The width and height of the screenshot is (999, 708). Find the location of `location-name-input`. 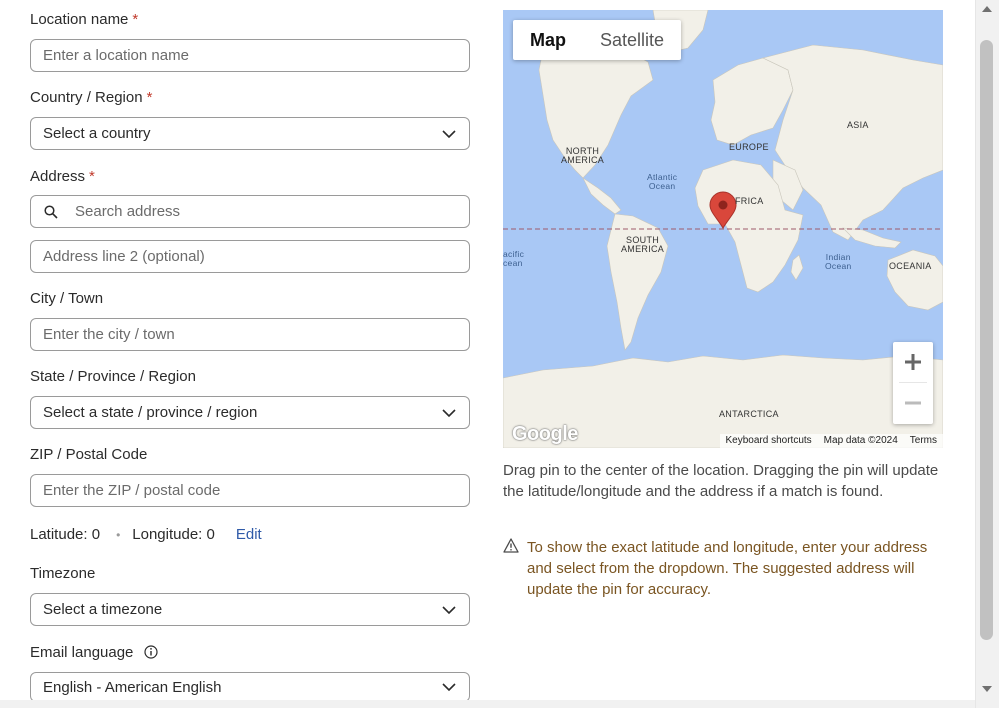

location-name-input is located at coordinates (250, 55).